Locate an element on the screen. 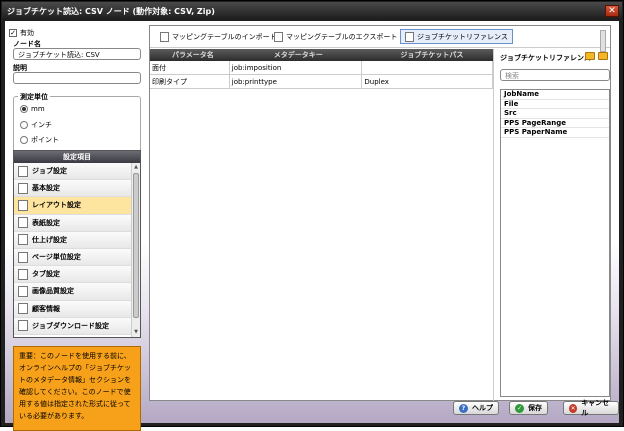 The height and width of the screenshot is (431, 624). save-button: ✓ 保存 is located at coordinates (528, 408).